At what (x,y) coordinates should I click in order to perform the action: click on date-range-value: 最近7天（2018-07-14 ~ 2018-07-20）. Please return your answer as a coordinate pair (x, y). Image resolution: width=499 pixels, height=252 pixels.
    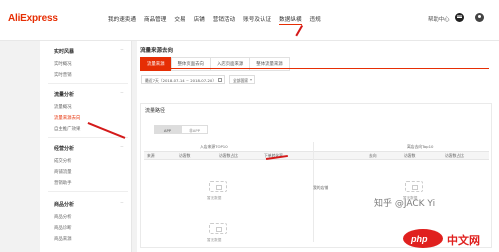
    Looking at the image, I should click on (181, 80).